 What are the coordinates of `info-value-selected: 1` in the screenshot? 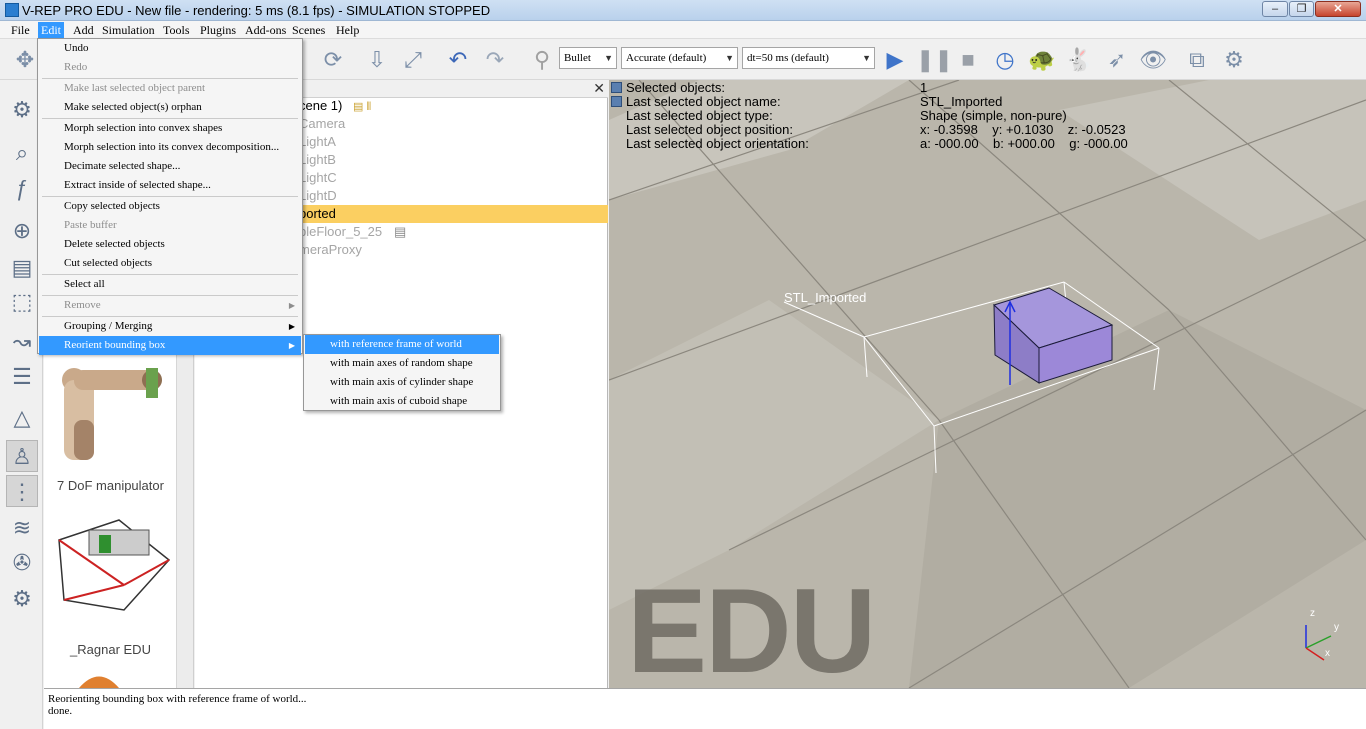 It's located at (924, 87).